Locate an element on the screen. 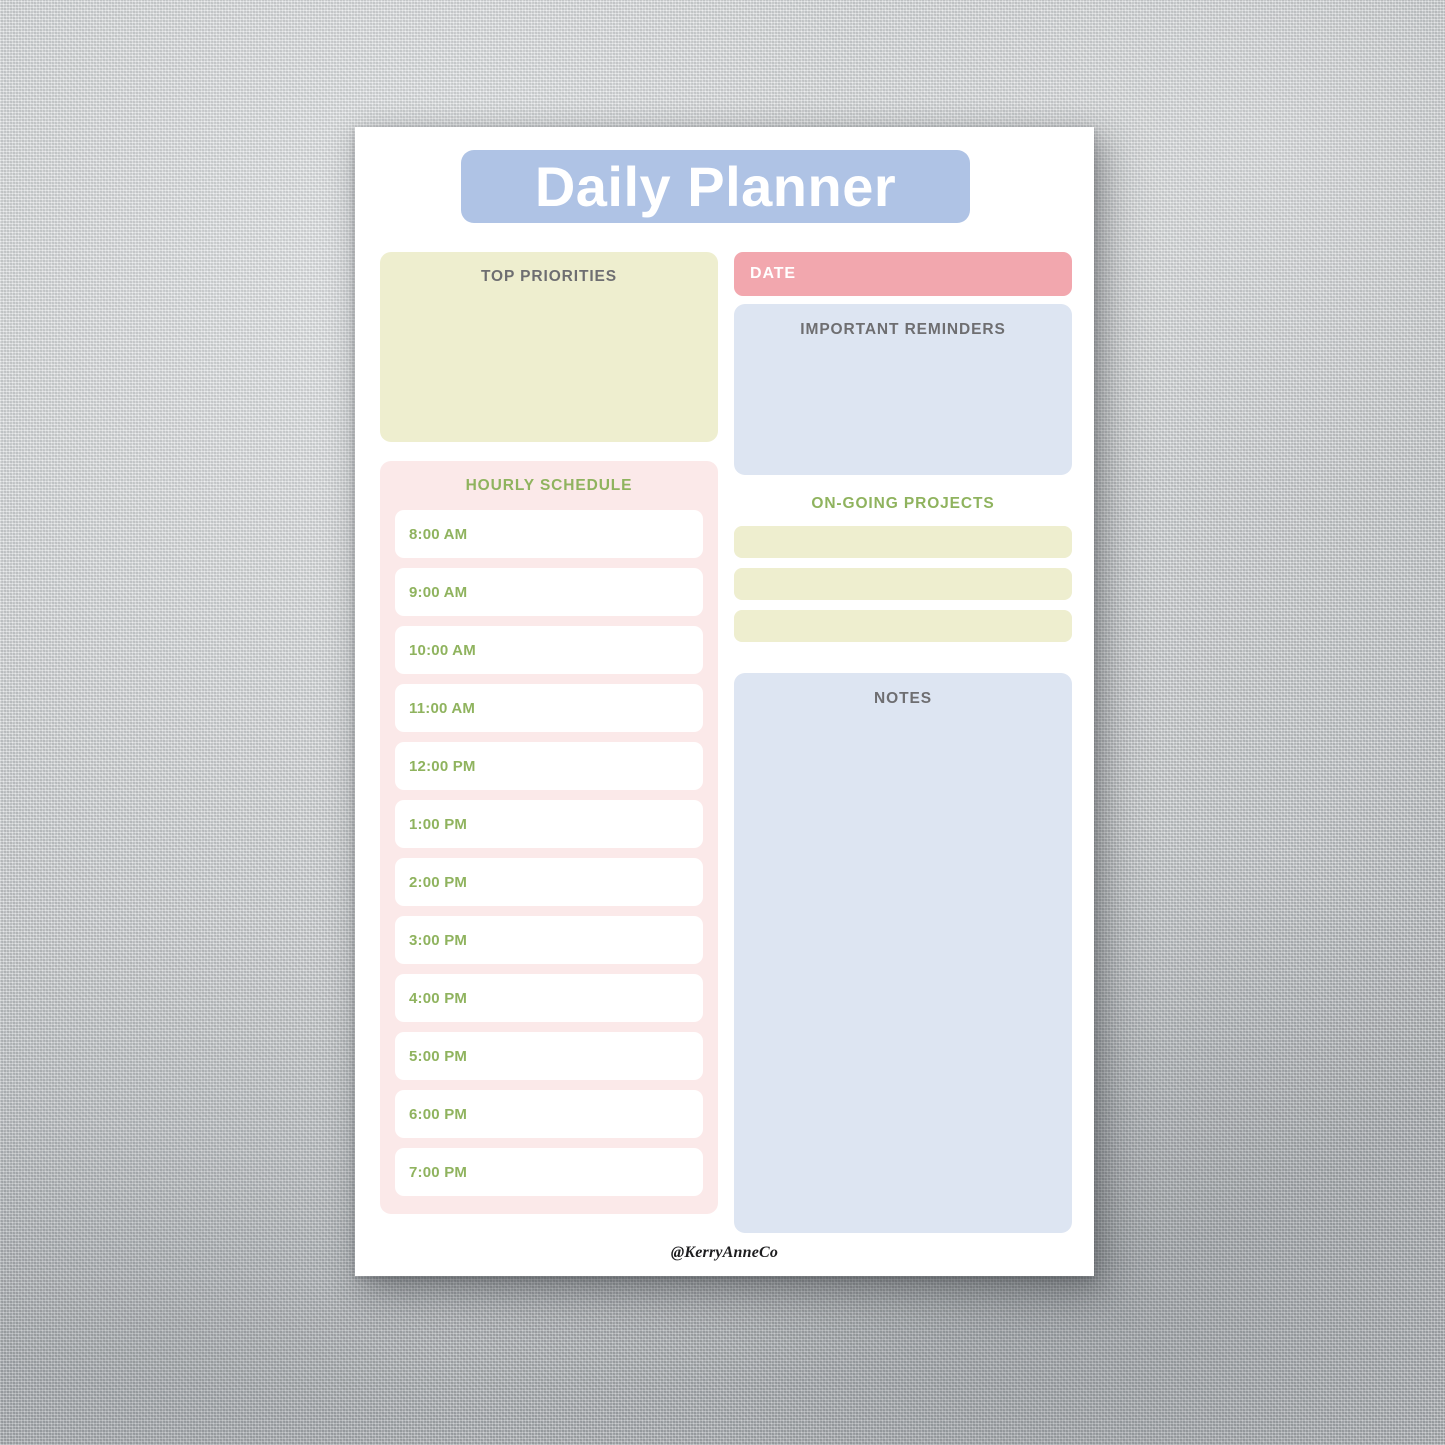 The image size is (1445, 1445). ongoing-projects-list is located at coordinates (903, 584).